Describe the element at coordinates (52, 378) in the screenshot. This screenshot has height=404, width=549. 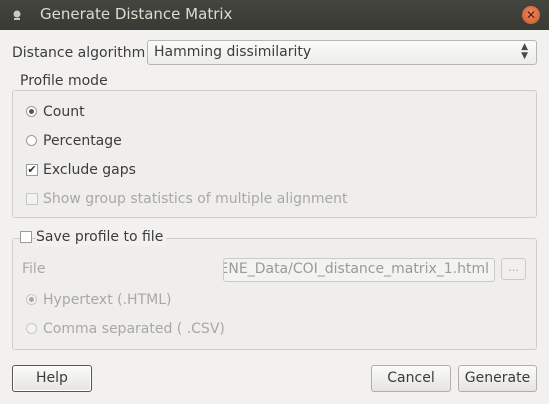
I see `help-button: Help` at that location.